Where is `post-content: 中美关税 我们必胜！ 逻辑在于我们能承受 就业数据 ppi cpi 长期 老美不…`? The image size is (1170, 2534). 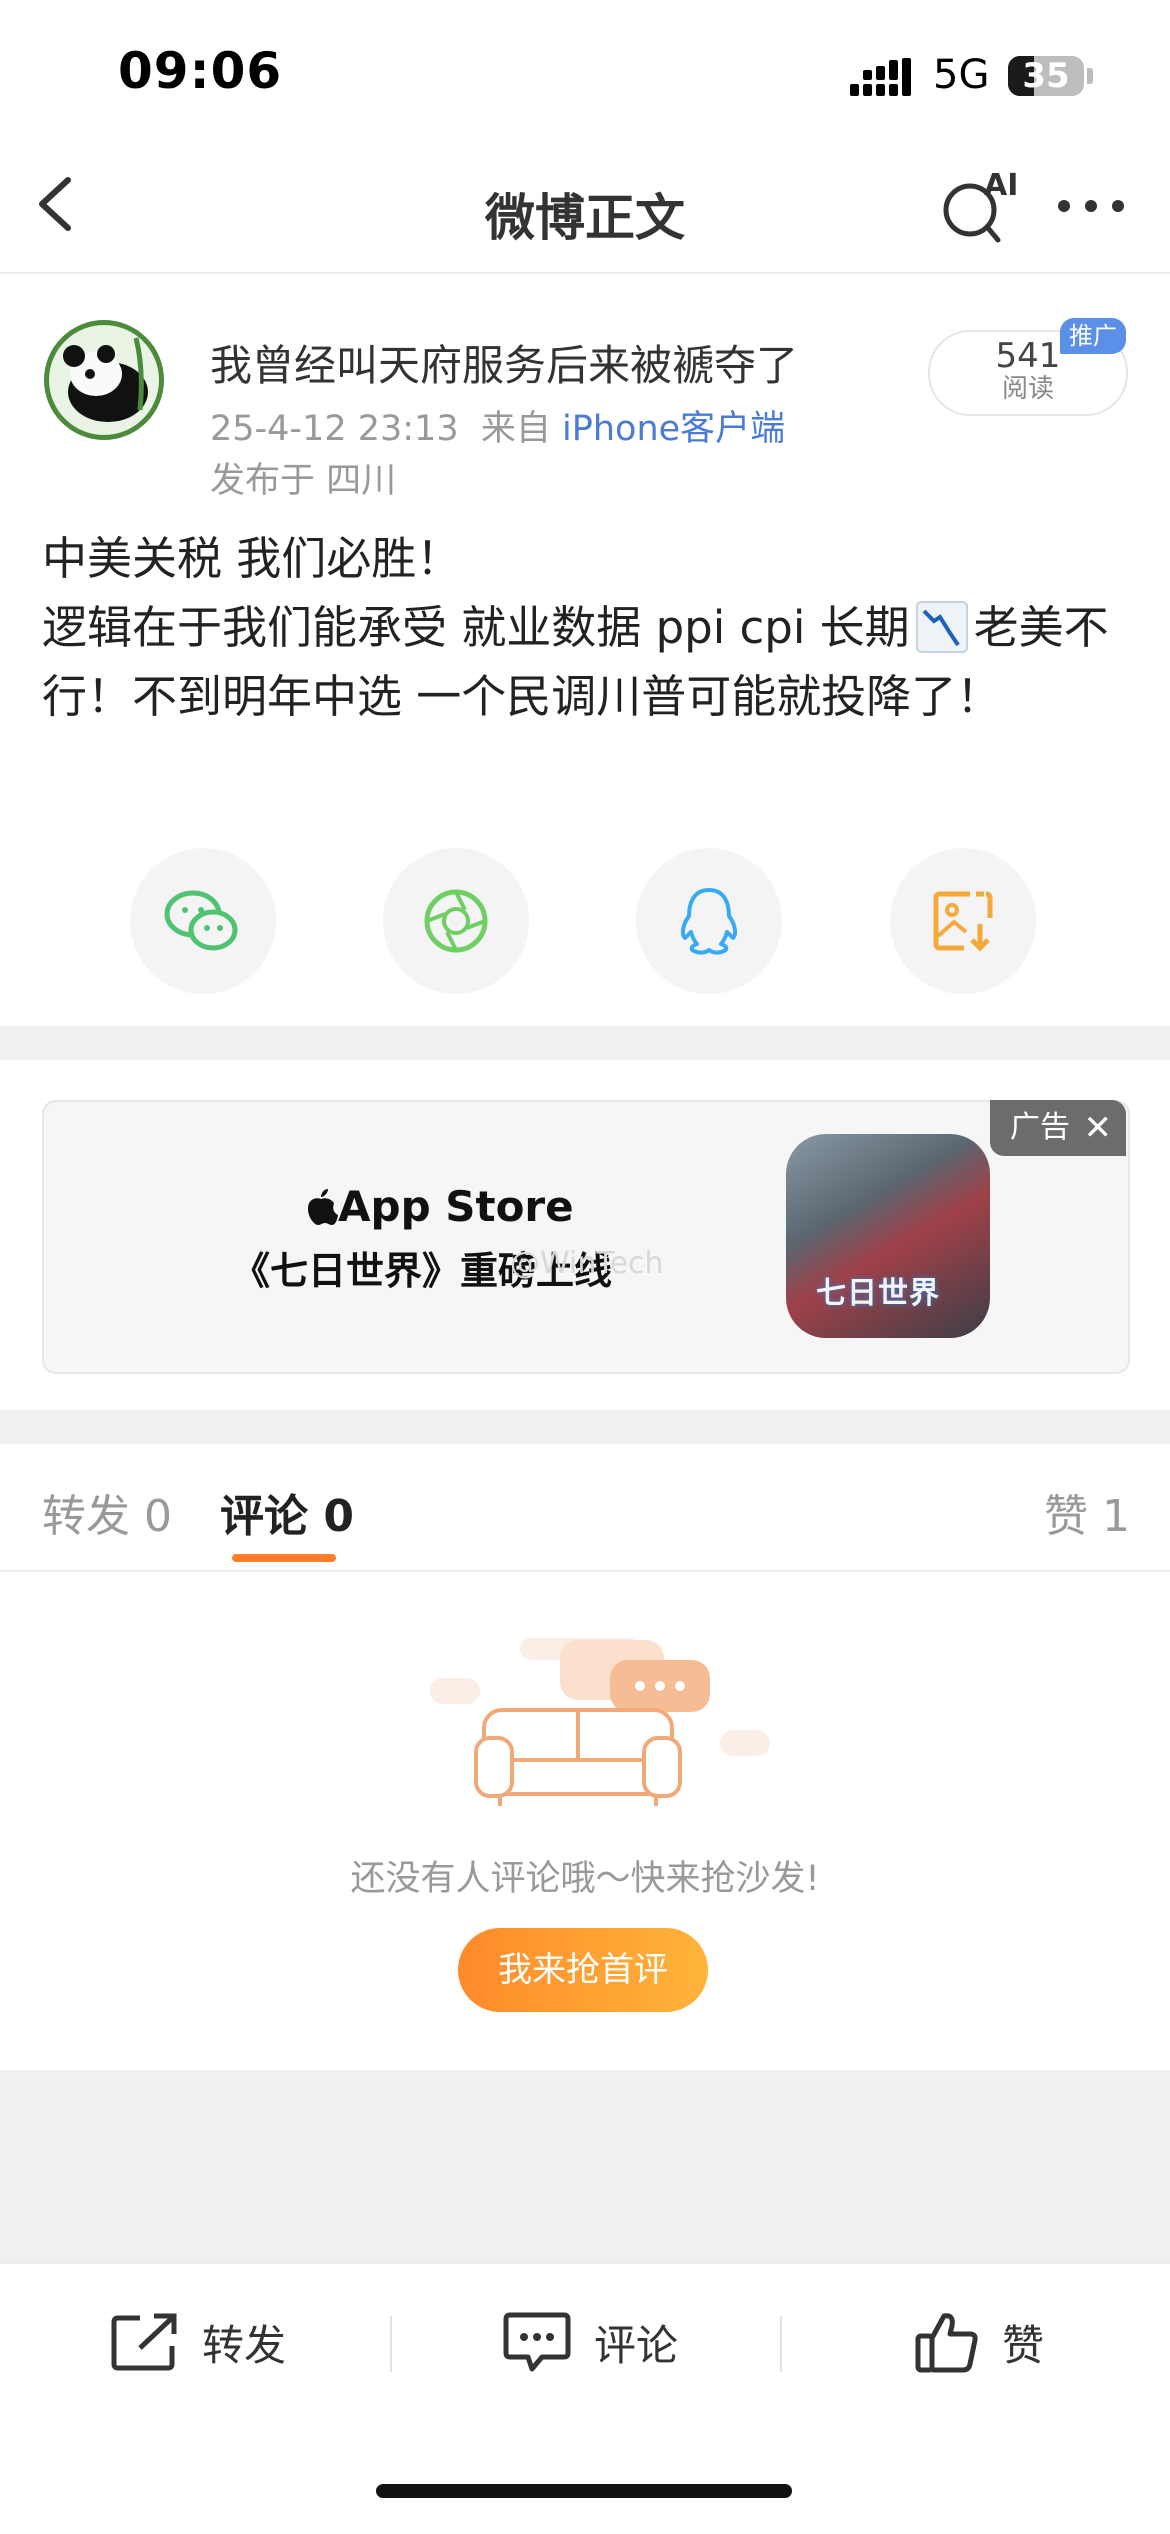
post-content: 中美关税 我们必胜！ 逻辑在于我们能承受 就业数据 ppi cpi 长期 老美不… is located at coordinates (587, 627).